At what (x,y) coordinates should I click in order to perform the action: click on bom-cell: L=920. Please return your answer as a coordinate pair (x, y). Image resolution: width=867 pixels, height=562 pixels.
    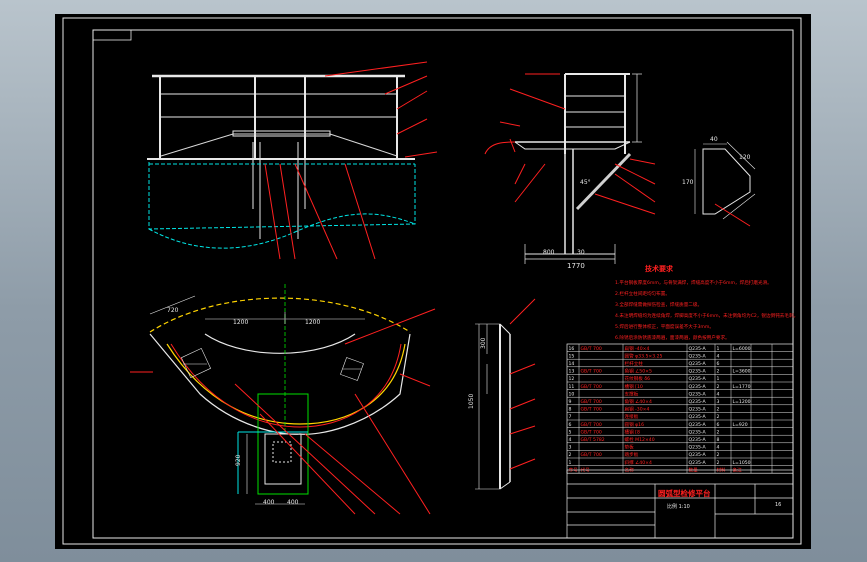
    Looking at the image, I should click on (740, 425).